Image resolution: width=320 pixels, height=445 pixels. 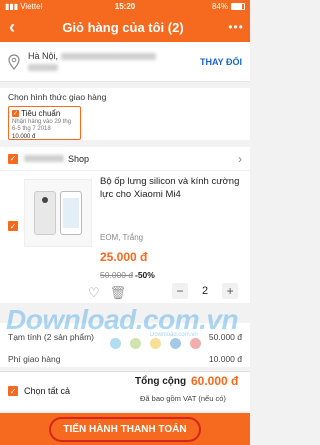 I want to click on header: ‹ Giỏ hàng của tôi (2) •••, so click(x=125, y=27).